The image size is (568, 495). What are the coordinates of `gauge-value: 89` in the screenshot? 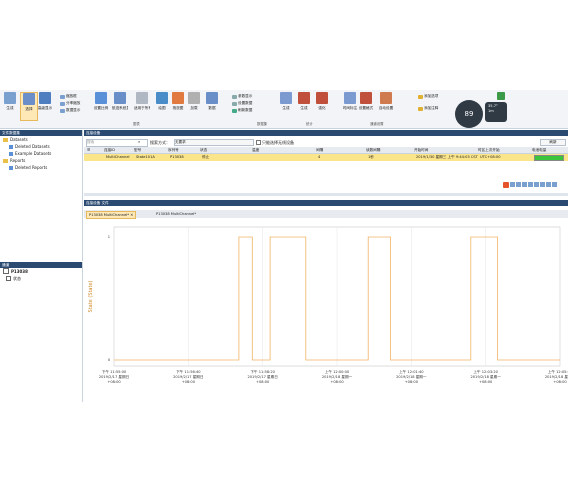 It's located at (469, 114).